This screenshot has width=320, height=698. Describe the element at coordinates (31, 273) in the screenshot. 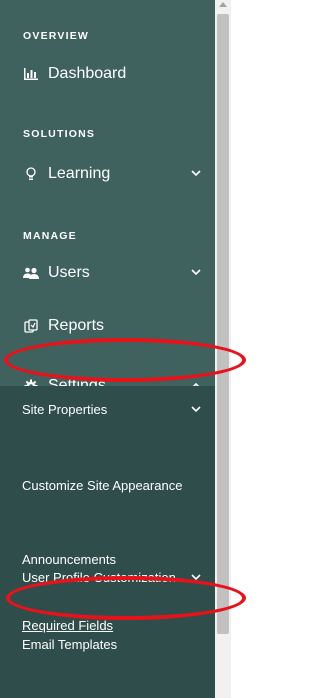

I see `users-icon` at that location.